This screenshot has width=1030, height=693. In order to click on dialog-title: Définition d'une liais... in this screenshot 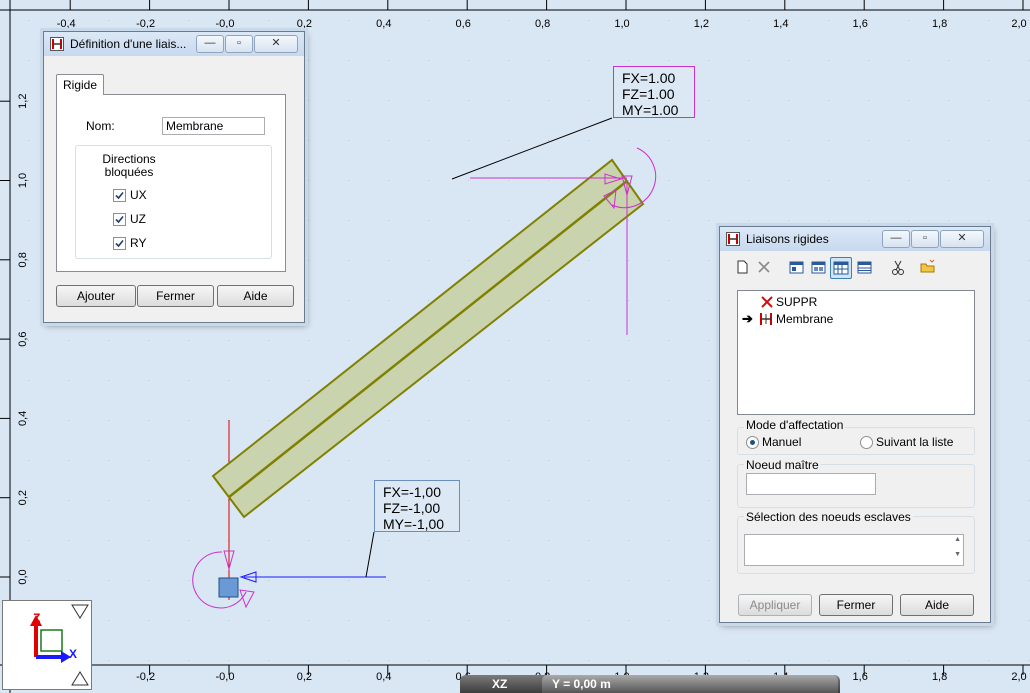, I will do `click(128, 44)`.